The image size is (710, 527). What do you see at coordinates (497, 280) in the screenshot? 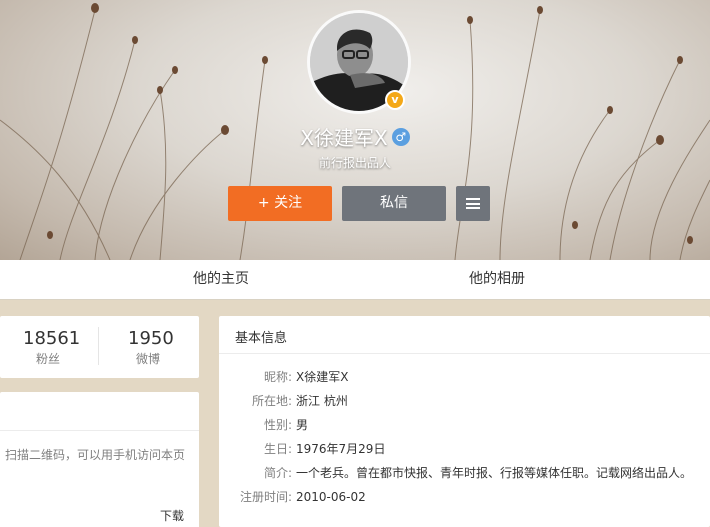
I see `tab-album: 他的相册` at bounding box center [497, 280].